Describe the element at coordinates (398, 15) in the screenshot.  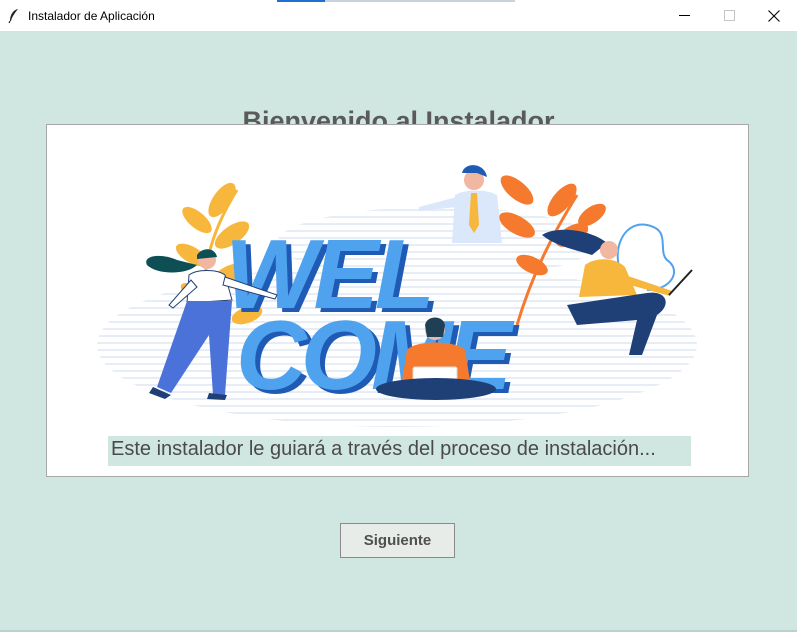
I see `title-bar: Instalador de Aplicación` at that location.